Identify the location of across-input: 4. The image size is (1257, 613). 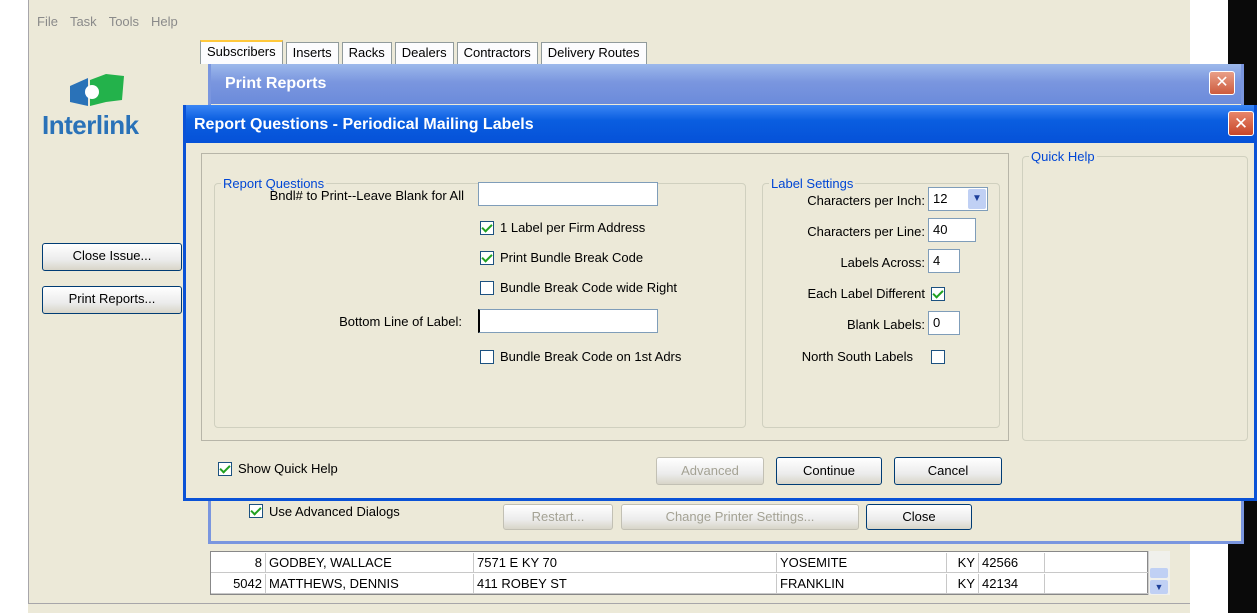
(944, 261).